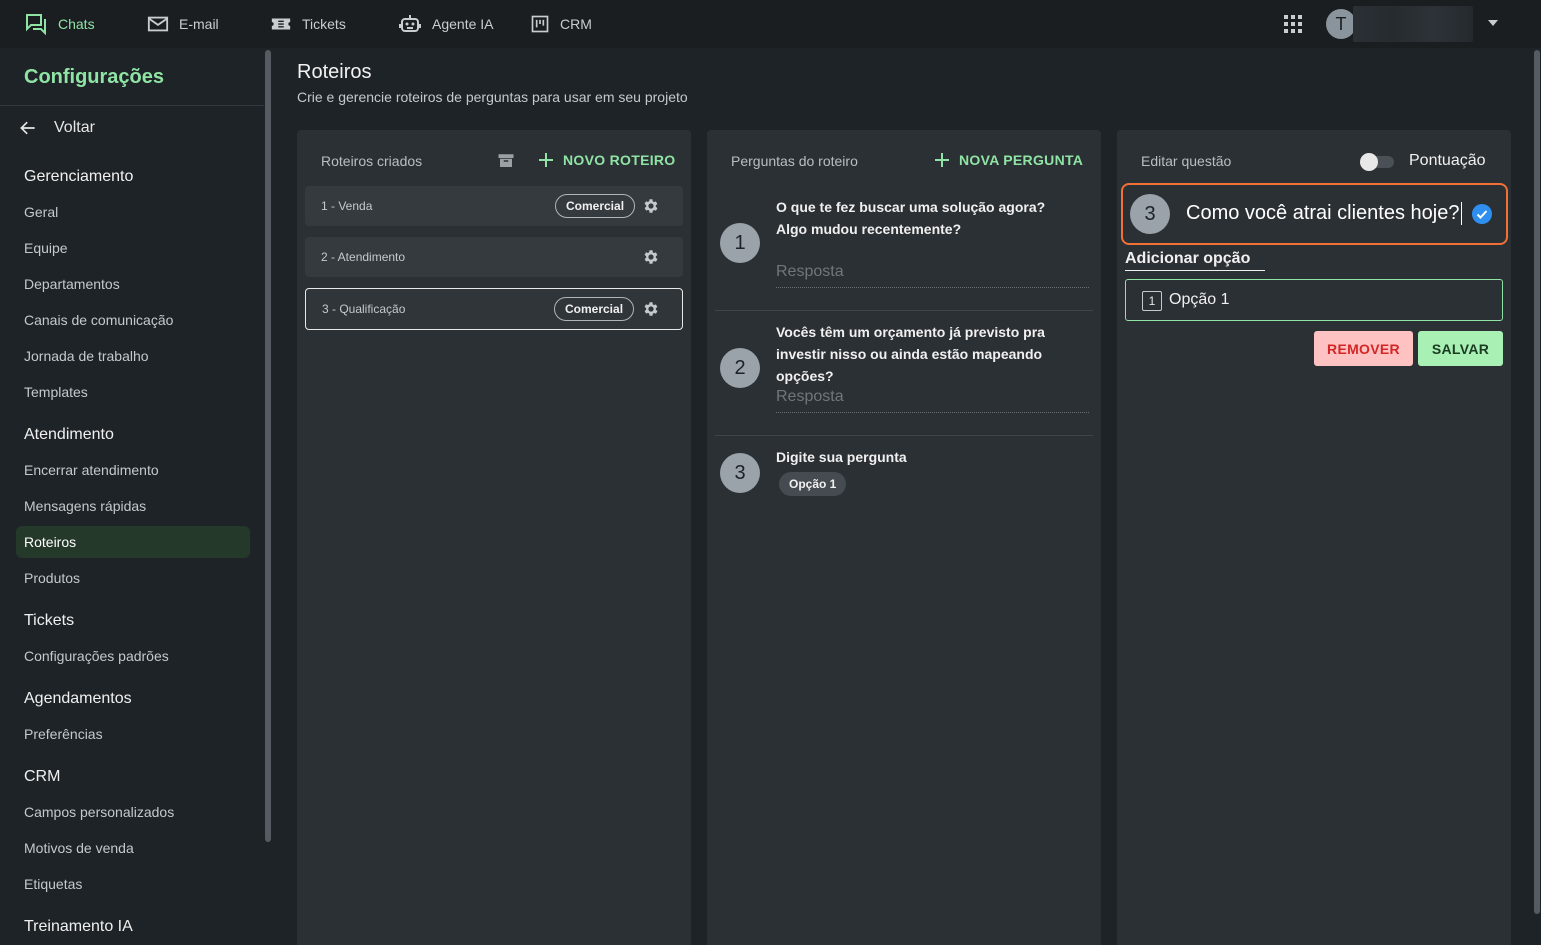 The width and height of the screenshot is (1541, 945). Describe the element at coordinates (1537, 482) in the screenshot. I see `page-scroll-thumb` at that location.